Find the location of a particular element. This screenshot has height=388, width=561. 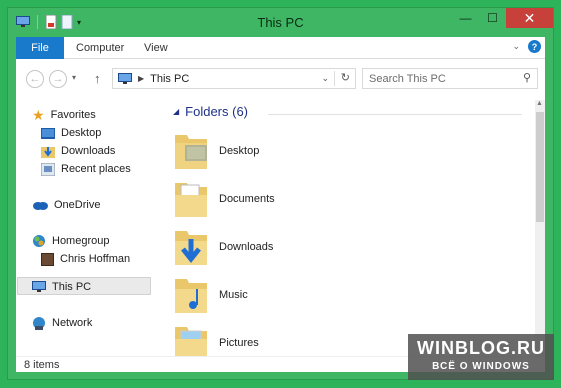

group-divider is located at coordinates (395, 114).